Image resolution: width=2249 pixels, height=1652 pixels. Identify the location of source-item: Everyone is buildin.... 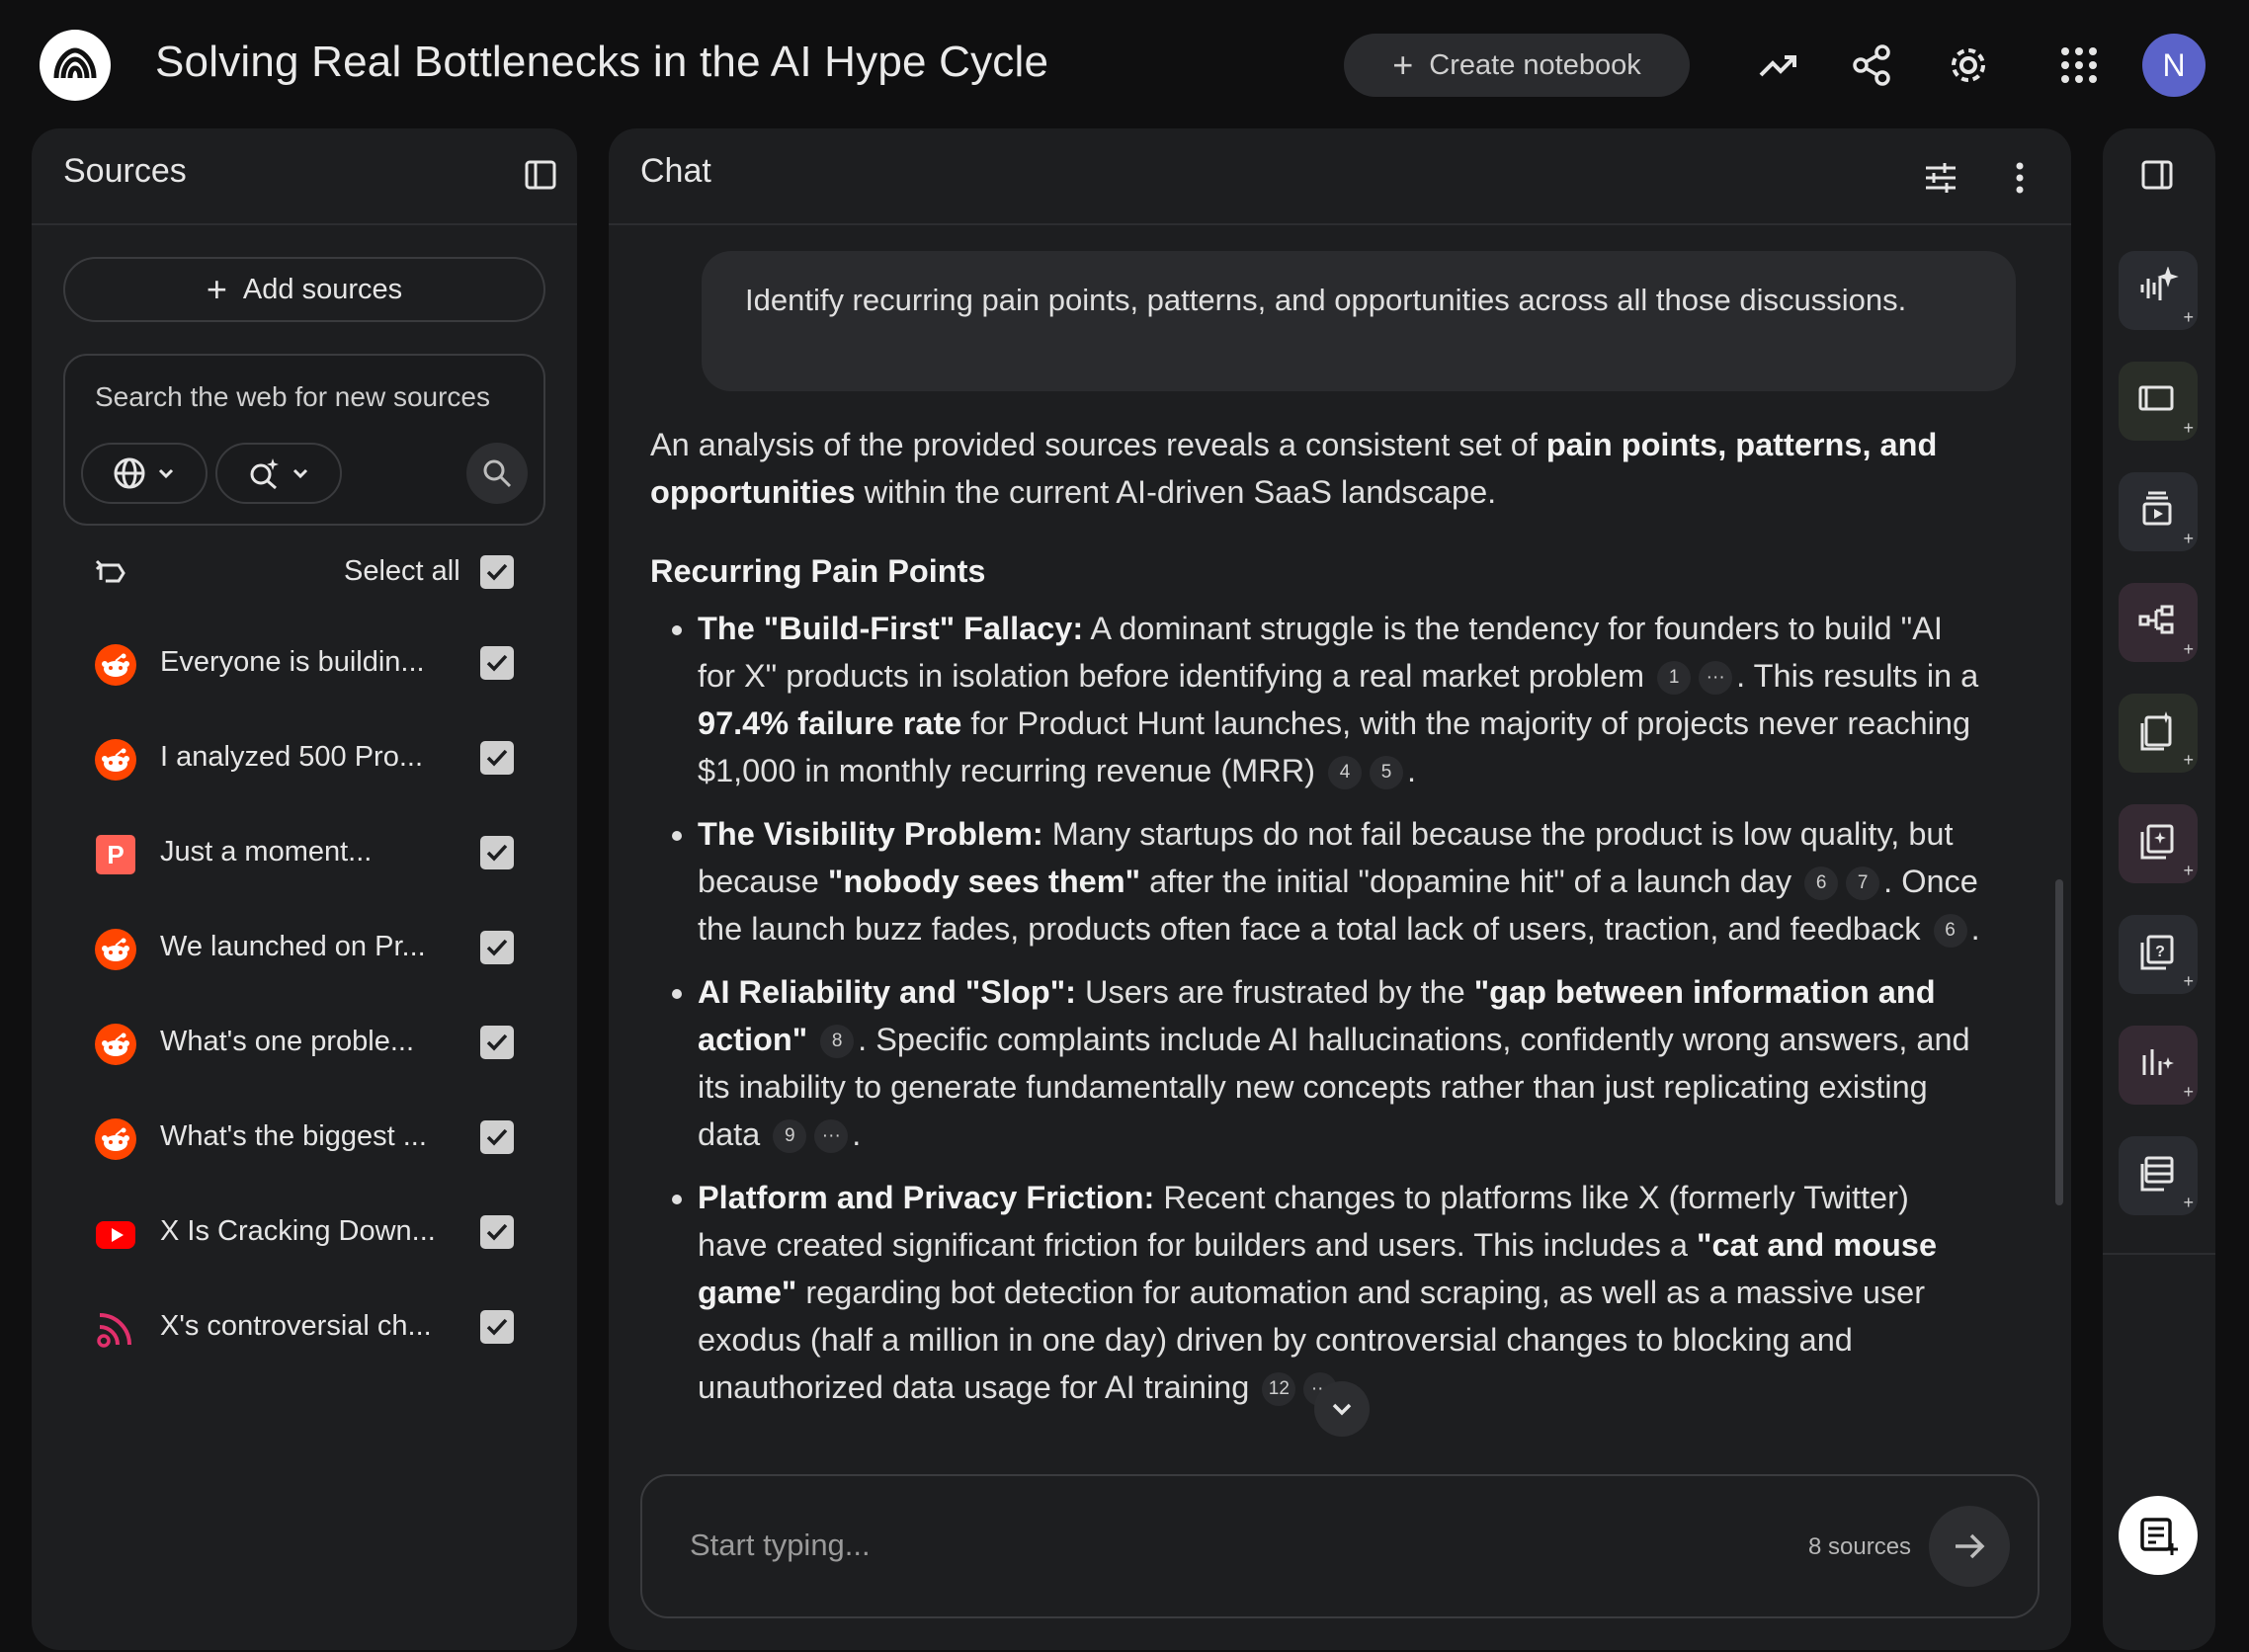
(304, 663).